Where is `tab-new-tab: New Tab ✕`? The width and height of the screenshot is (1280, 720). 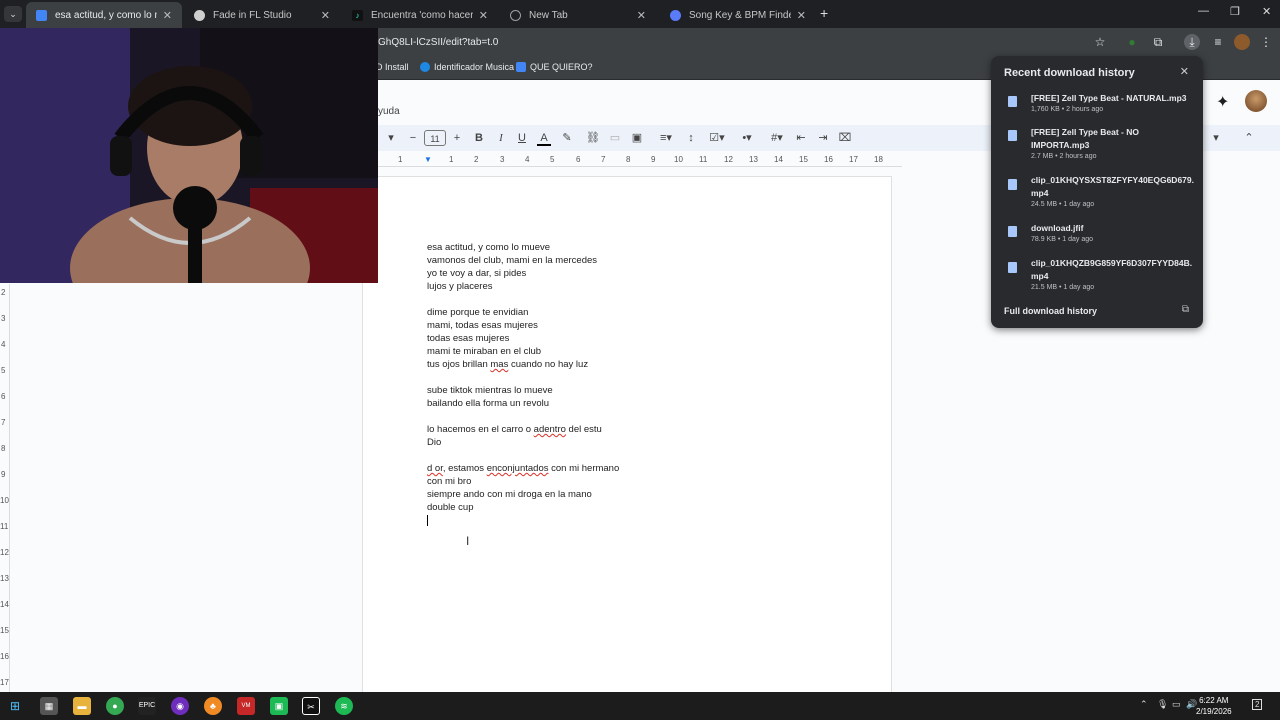 tab-new-tab: New Tab ✕ is located at coordinates (578, 15).